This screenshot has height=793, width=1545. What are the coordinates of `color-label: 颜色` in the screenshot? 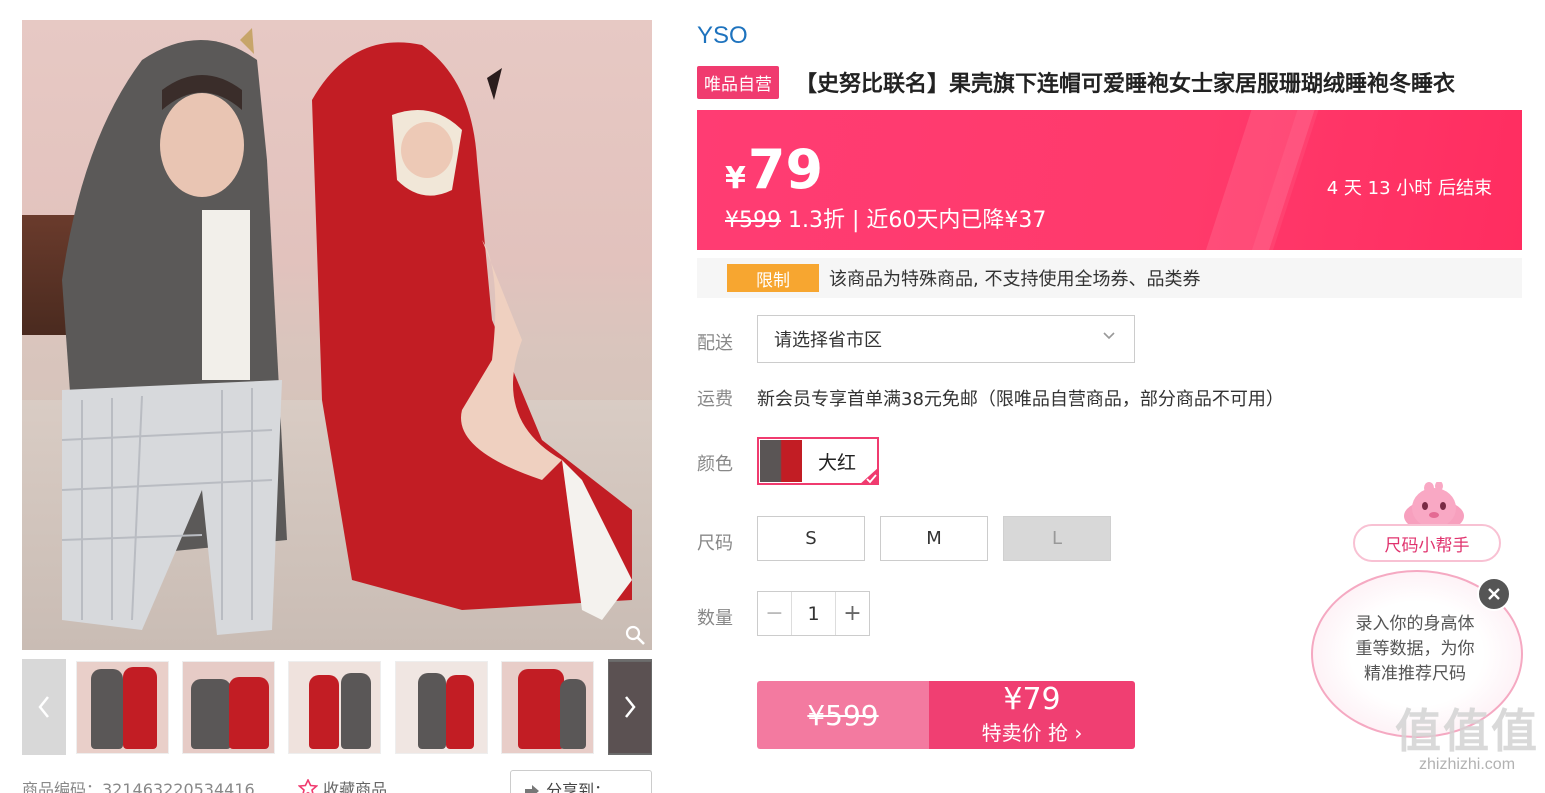 It's located at (715, 464).